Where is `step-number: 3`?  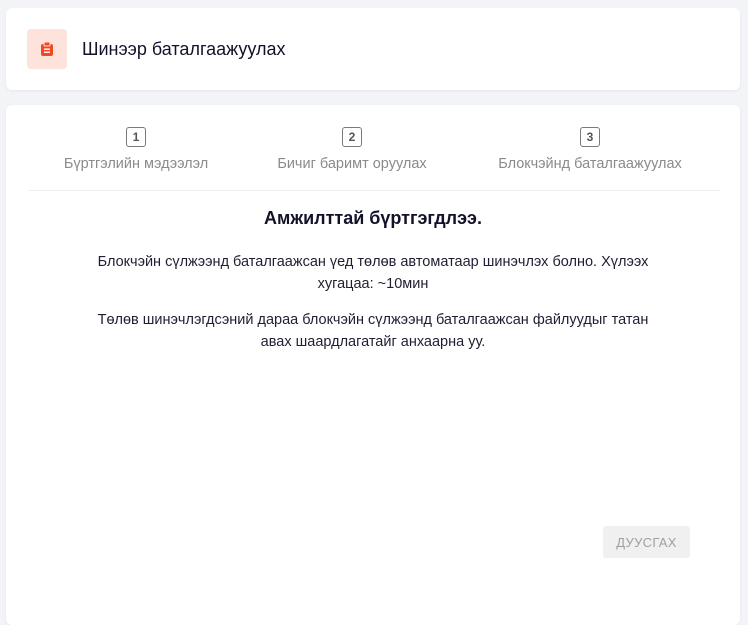 step-number: 3 is located at coordinates (590, 137).